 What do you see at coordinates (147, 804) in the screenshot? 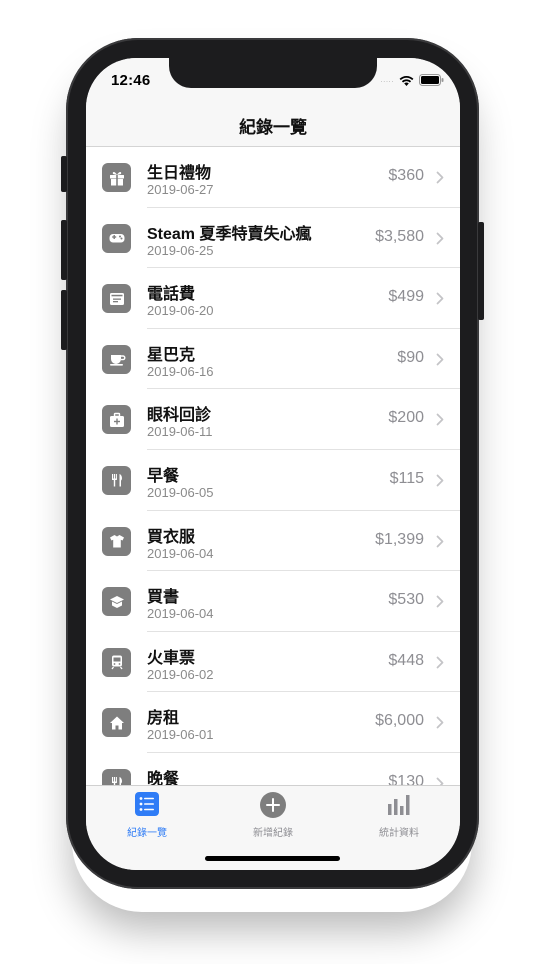
I see `list-icon` at bounding box center [147, 804].